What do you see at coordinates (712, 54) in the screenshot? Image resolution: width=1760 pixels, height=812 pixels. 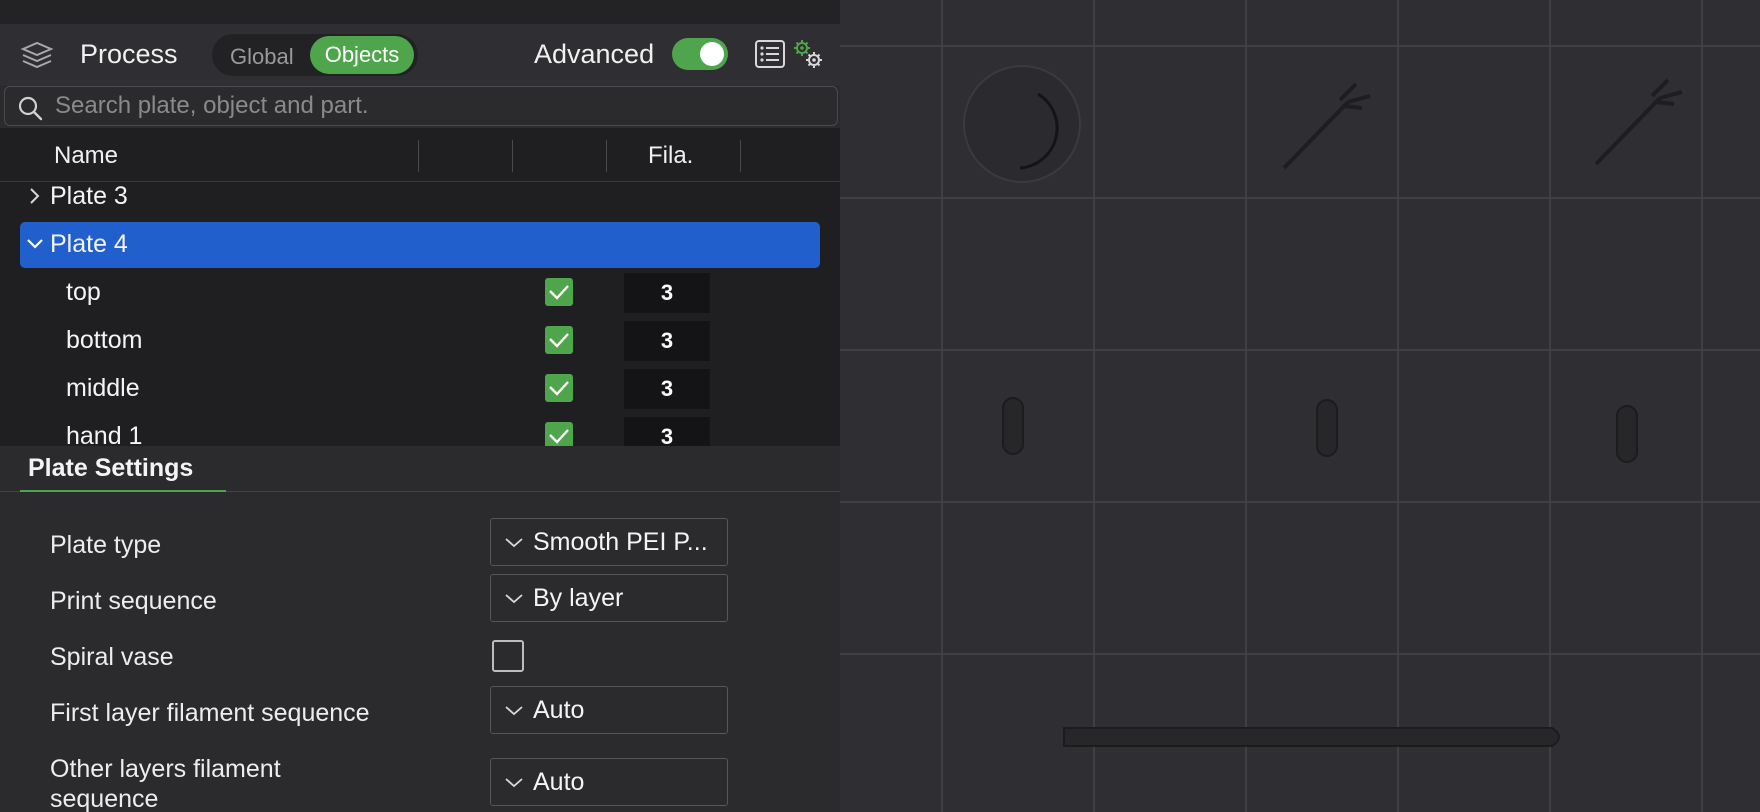 I see `toggle-knob` at bounding box center [712, 54].